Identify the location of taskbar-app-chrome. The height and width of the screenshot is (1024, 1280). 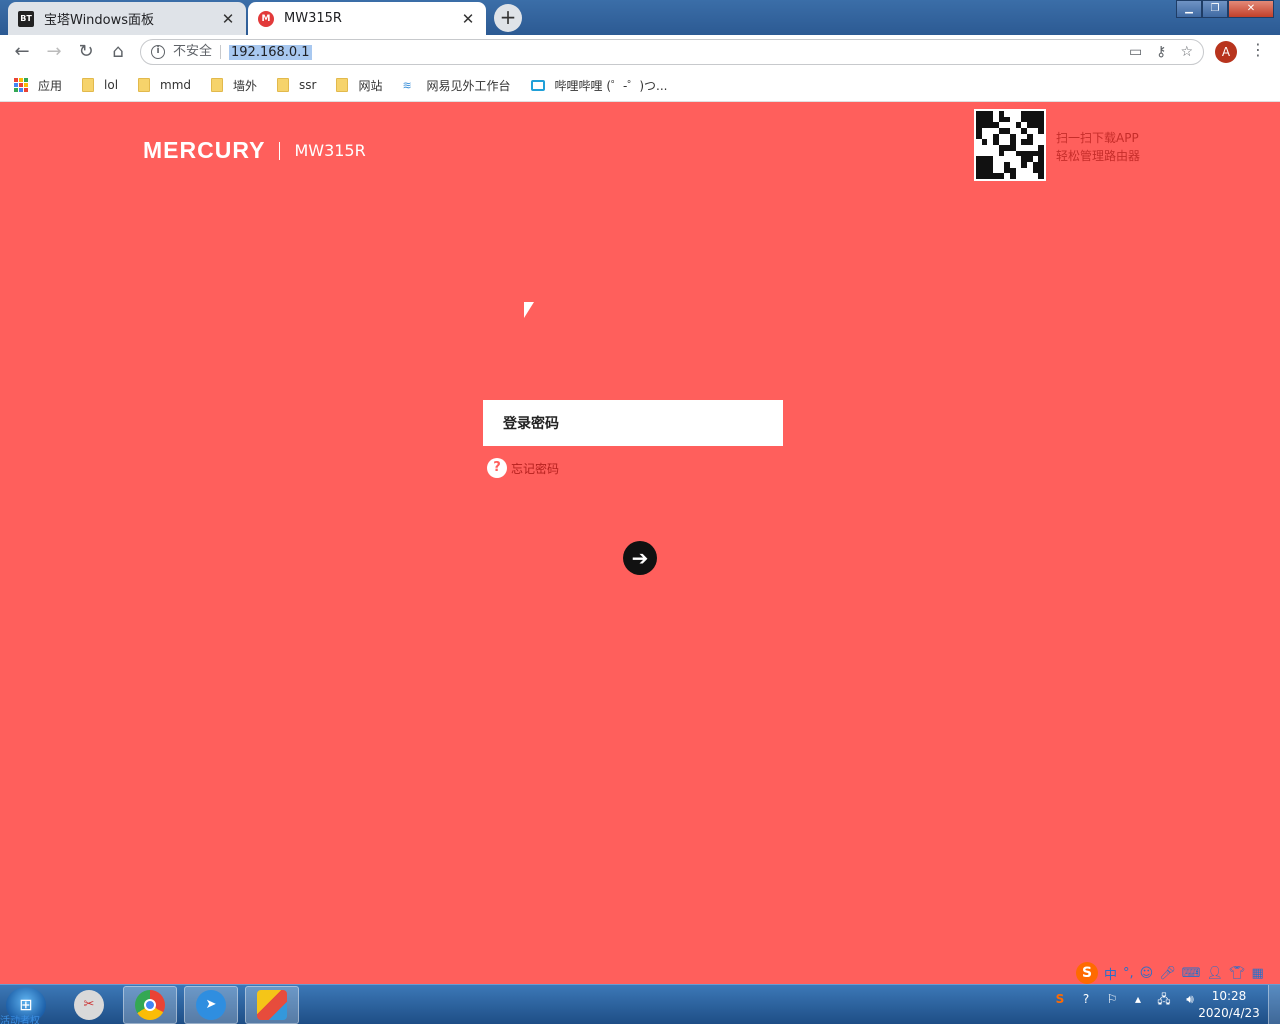
(150, 1005).